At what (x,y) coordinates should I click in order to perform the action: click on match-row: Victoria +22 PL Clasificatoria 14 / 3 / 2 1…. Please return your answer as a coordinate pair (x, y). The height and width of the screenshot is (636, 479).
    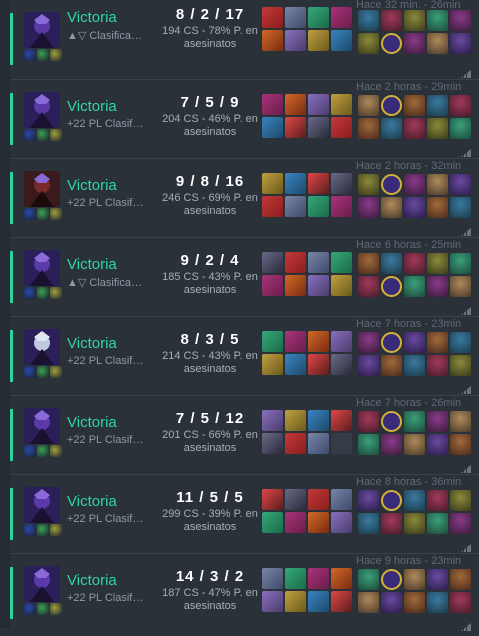
    Looking at the image, I should click on (244, 592).